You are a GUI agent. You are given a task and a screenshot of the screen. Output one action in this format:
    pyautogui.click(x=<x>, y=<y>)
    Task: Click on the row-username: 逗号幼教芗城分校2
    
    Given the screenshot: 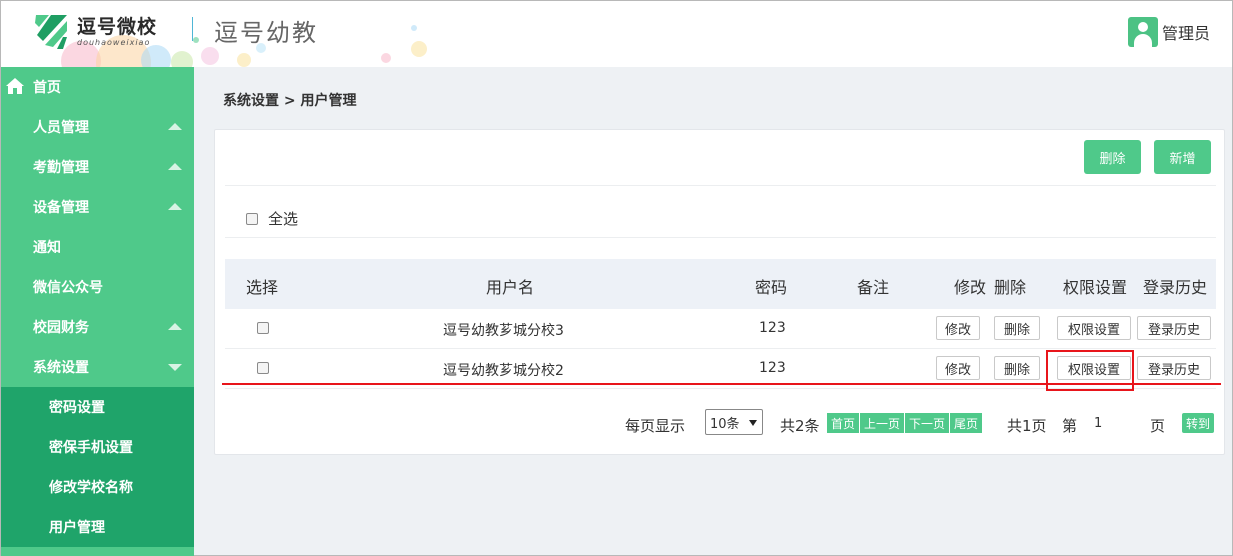 What is the action you would take?
    pyautogui.click(x=503, y=371)
    